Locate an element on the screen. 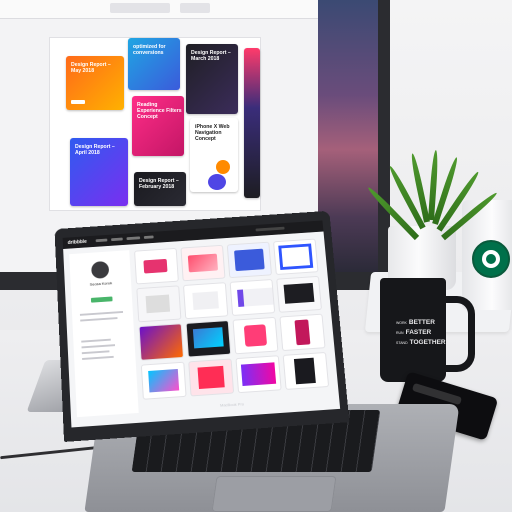 The height and width of the screenshot is (512, 512). mug-line: RUN FASTER is located at coordinates (416, 333).